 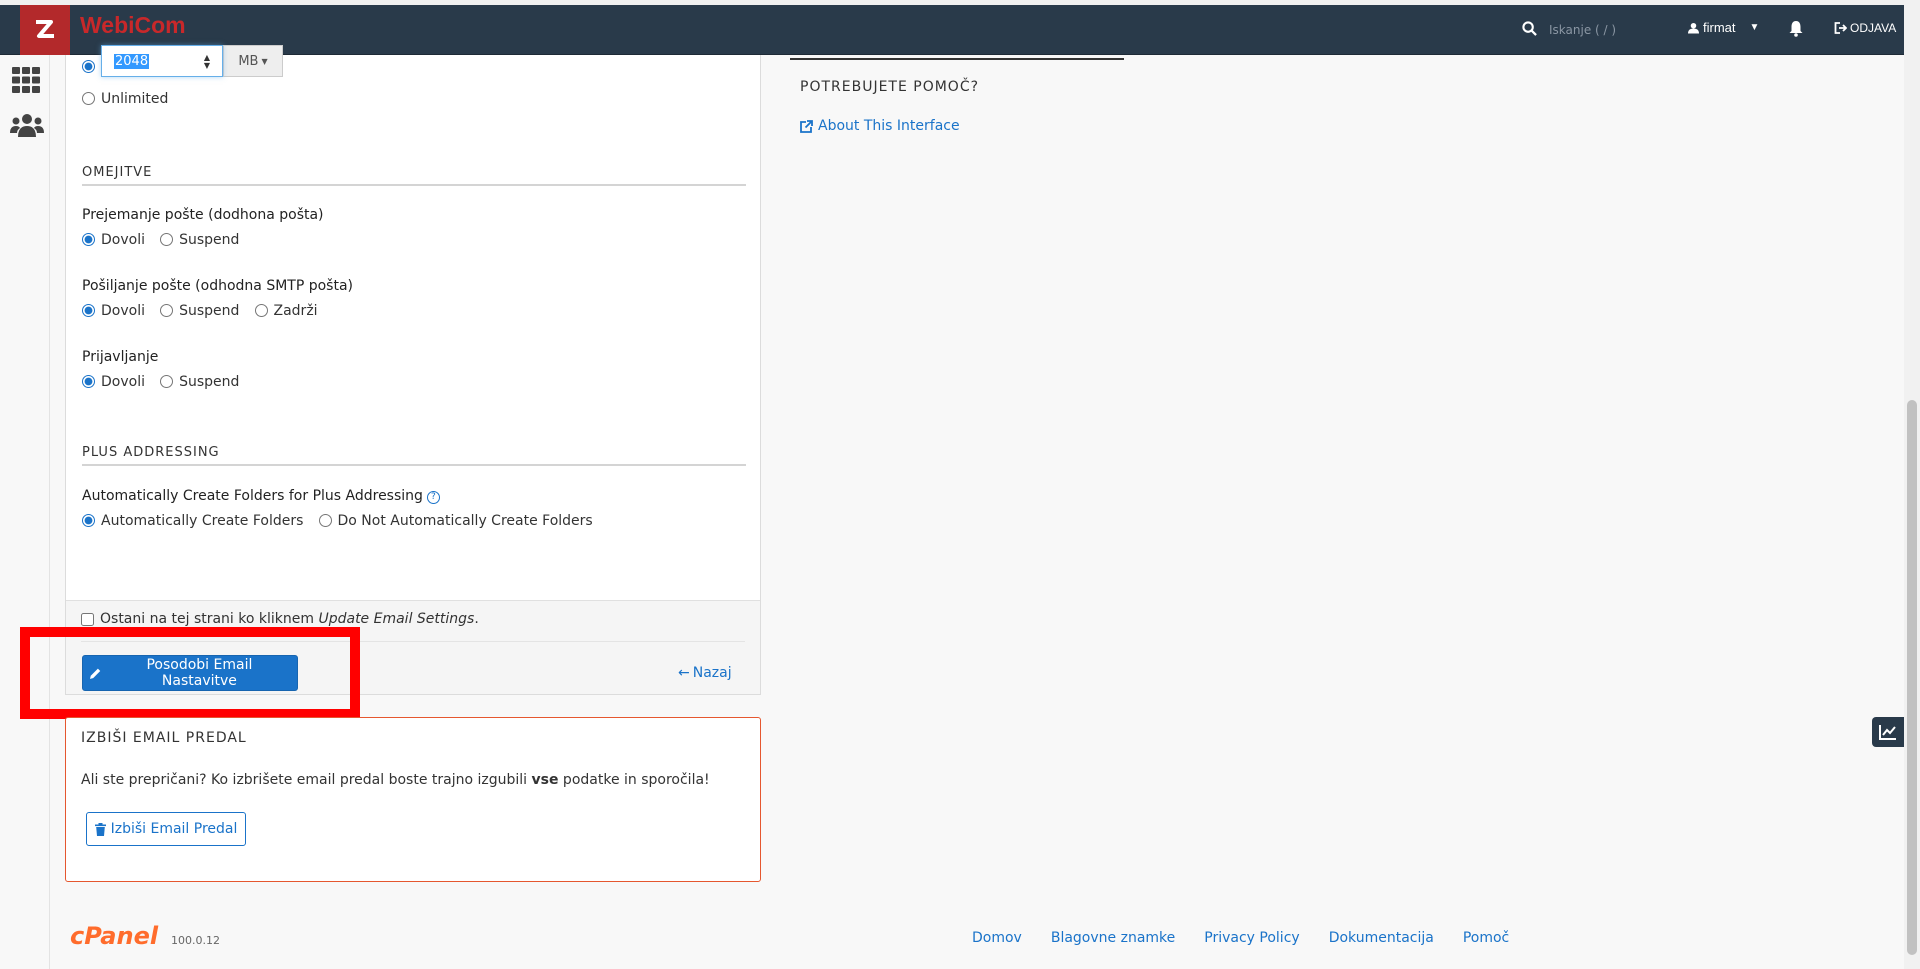 I want to click on scrollbar-thumb, so click(x=1912, y=677).